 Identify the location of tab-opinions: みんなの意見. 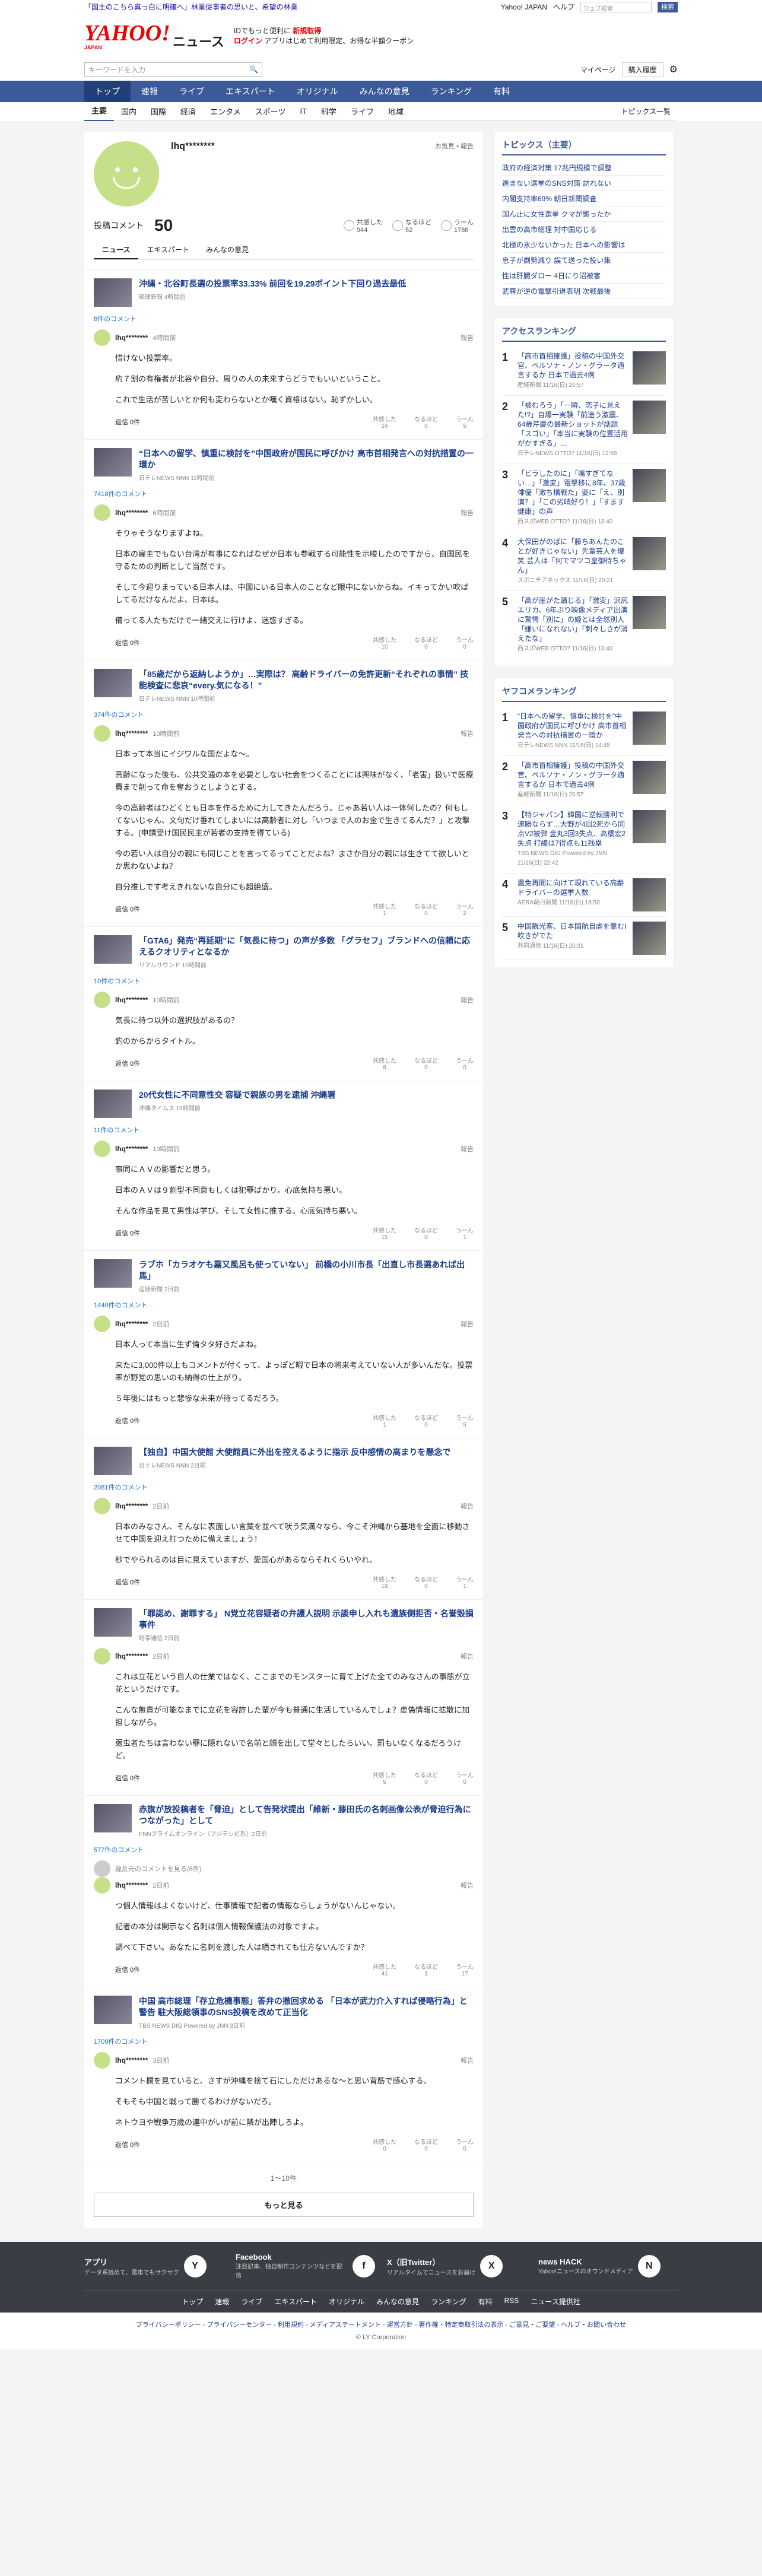
(227, 250).